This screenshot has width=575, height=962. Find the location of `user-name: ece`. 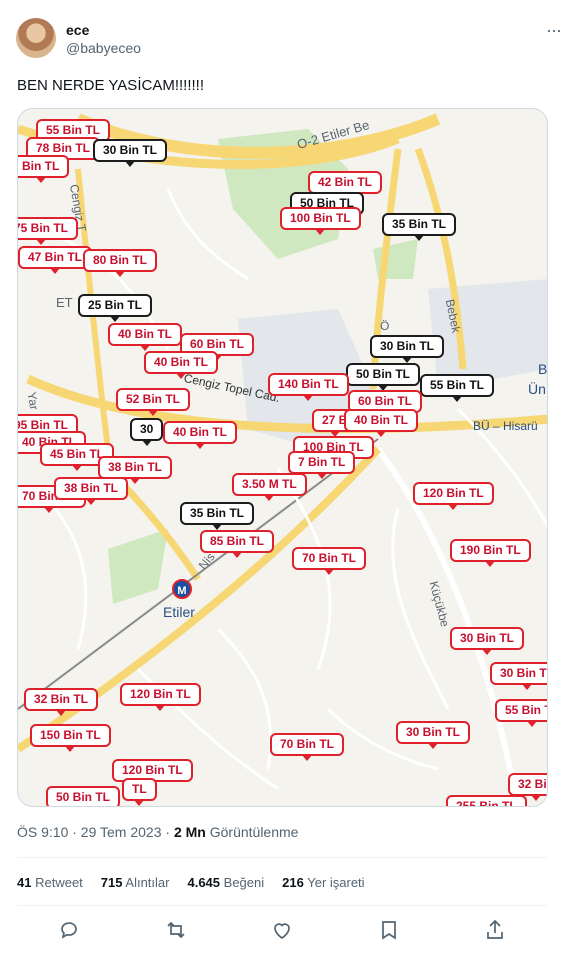

user-name: ece is located at coordinates (77, 30).